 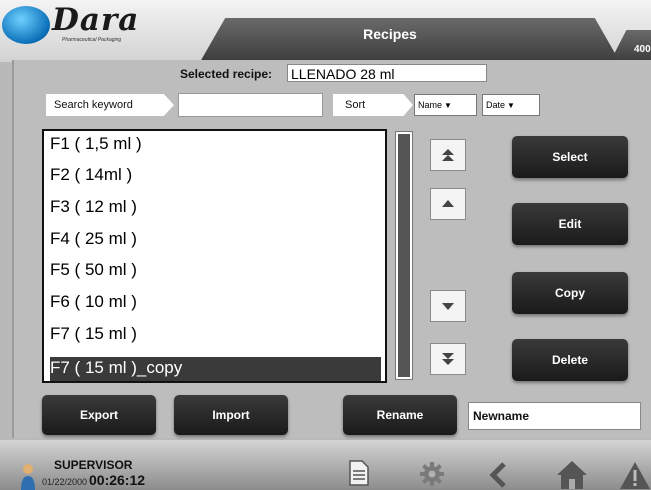 What do you see at coordinates (373, 105) in the screenshot?
I see `sort-label: Sort` at bounding box center [373, 105].